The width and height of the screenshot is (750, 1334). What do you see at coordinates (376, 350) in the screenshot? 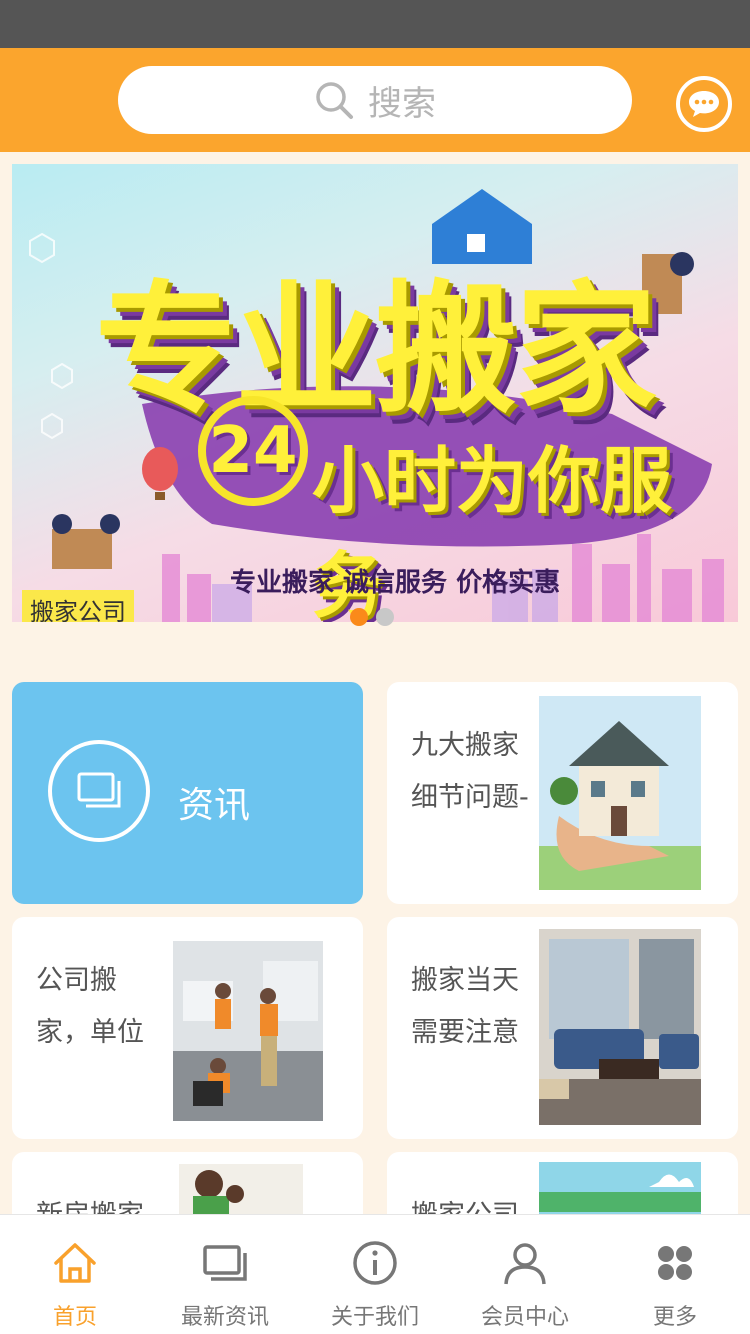
I see `banner-title: 专业搬家` at bounding box center [376, 350].